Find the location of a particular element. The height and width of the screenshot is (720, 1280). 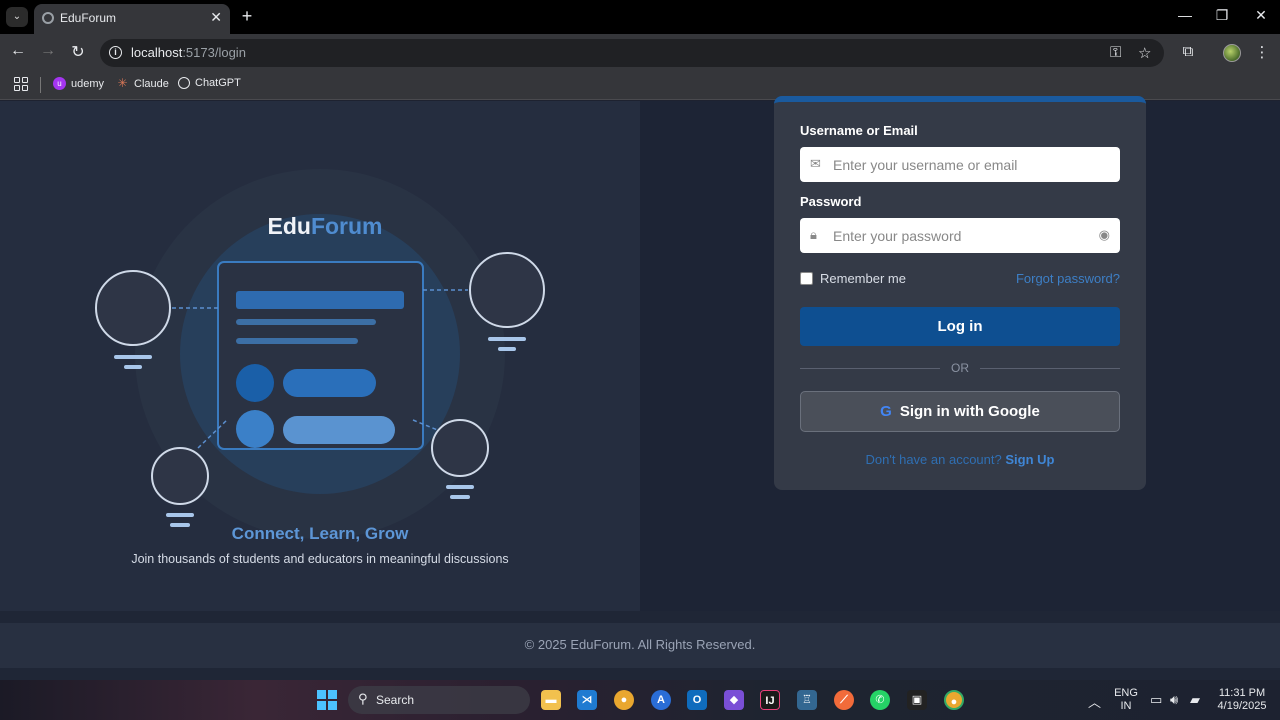

reload-button: ↻ is located at coordinates (78, 52).